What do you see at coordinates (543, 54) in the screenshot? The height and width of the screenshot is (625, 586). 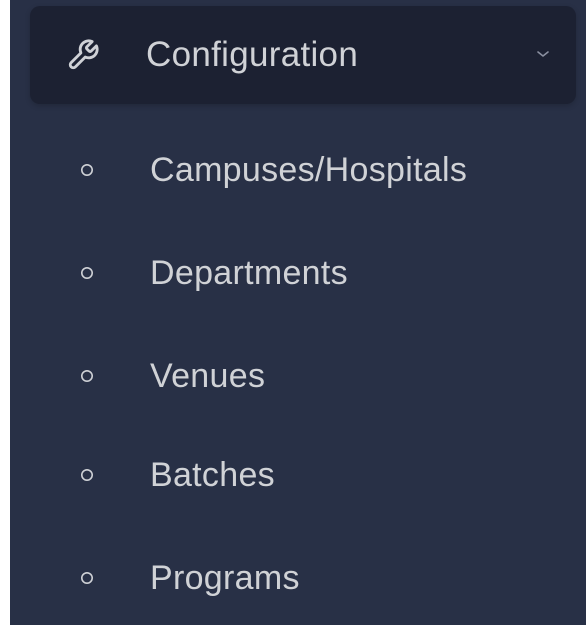 I see `chevron-down-icon` at bounding box center [543, 54].